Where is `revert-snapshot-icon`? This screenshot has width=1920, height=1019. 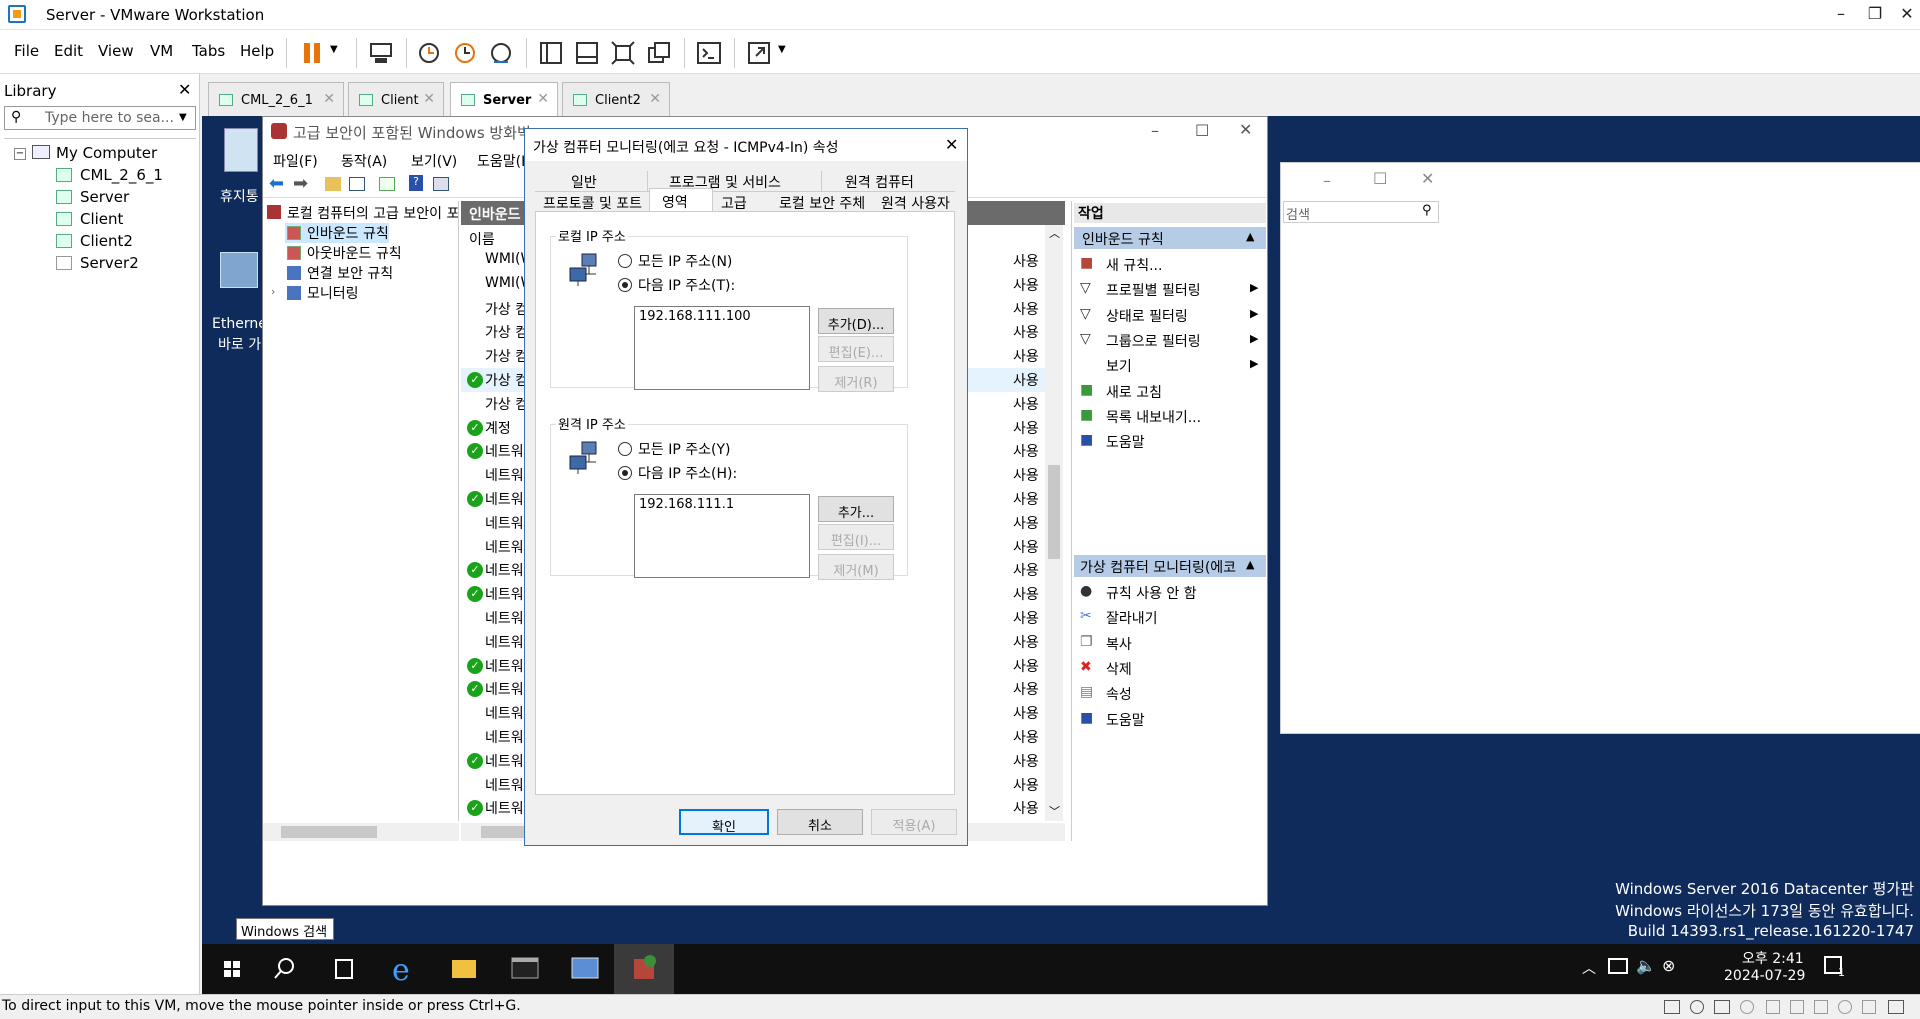
revert-snapshot-icon is located at coordinates (465, 53).